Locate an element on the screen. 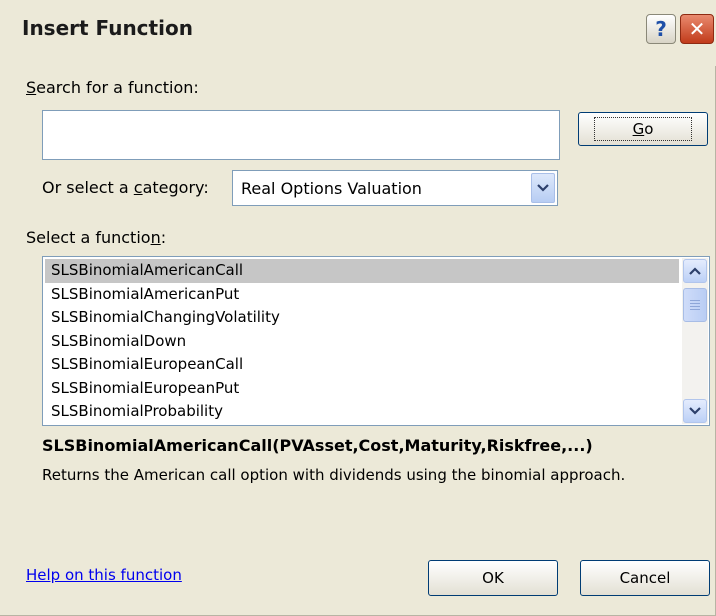  close-button: ✕ is located at coordinates (697, 29).